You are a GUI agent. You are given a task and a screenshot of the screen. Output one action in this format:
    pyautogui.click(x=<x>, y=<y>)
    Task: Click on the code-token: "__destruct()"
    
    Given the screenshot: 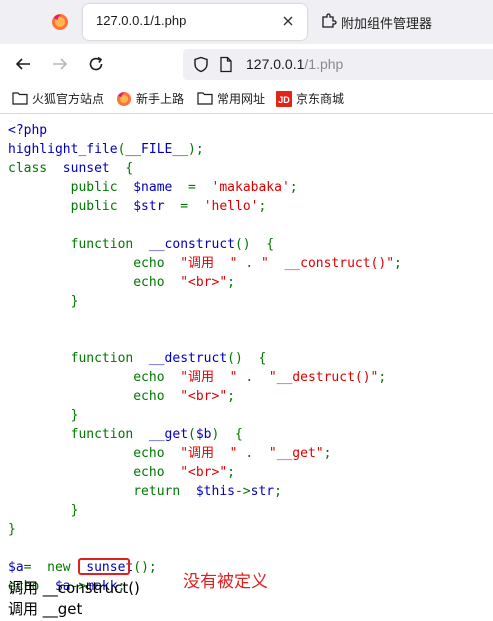 What is the action you would take?
    pyautogui.click(x=323, y=377)
    